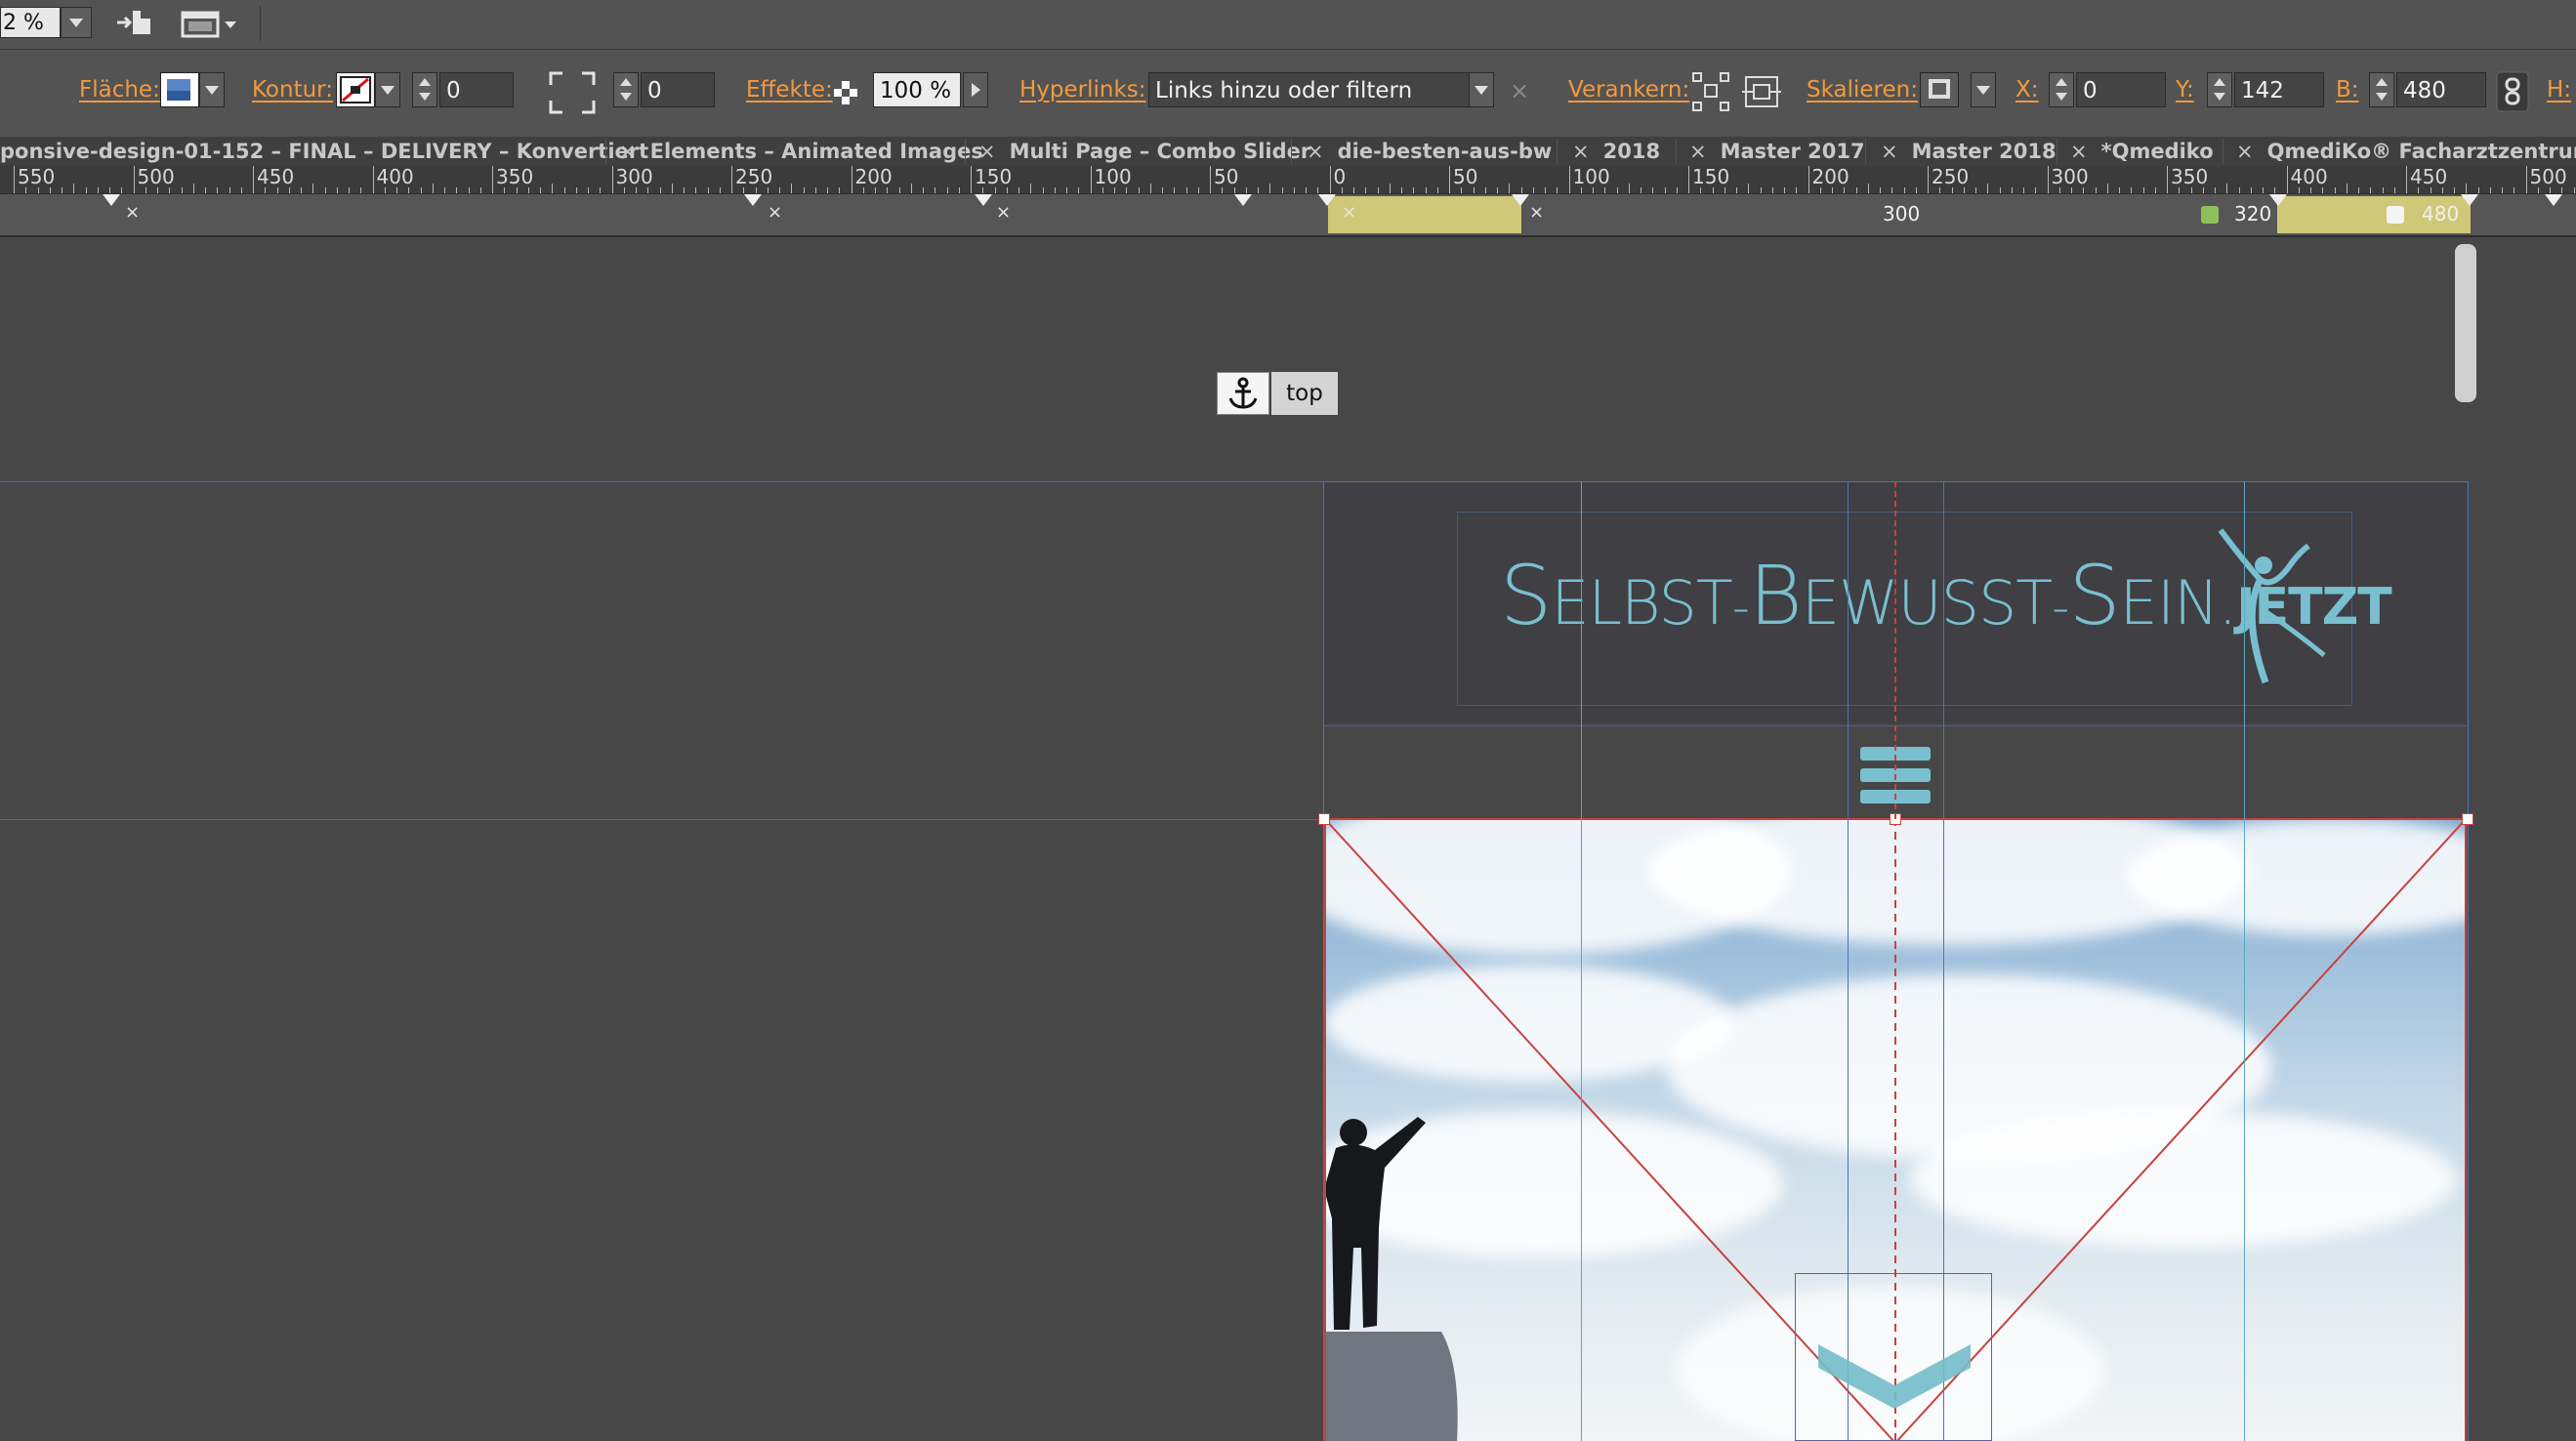 Image resolution: width=2576 pixels, height=1441 pixels. Describe the element at coordinates (292, 90) in the screenshot. I see `kontur-label: Kontur:` at that location.